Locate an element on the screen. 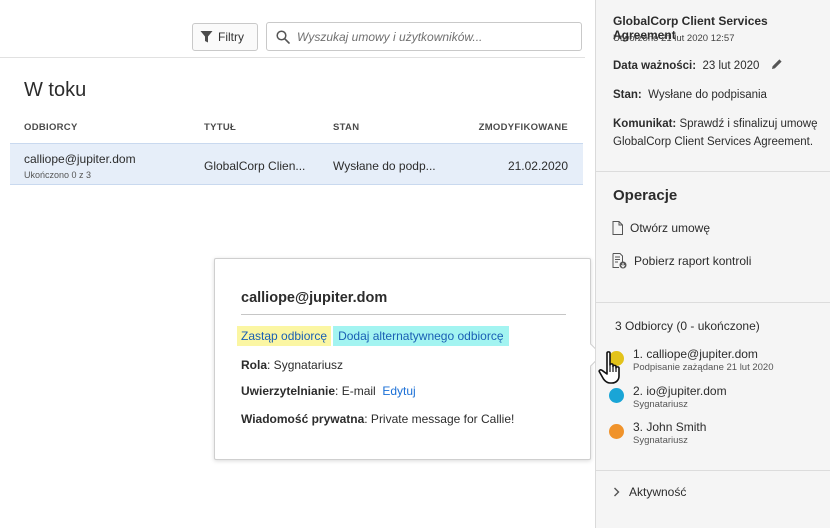 The width and height of the screenshot is (830, 528). column-header-title: TYTUŁ is located at coordinates (220, 127).